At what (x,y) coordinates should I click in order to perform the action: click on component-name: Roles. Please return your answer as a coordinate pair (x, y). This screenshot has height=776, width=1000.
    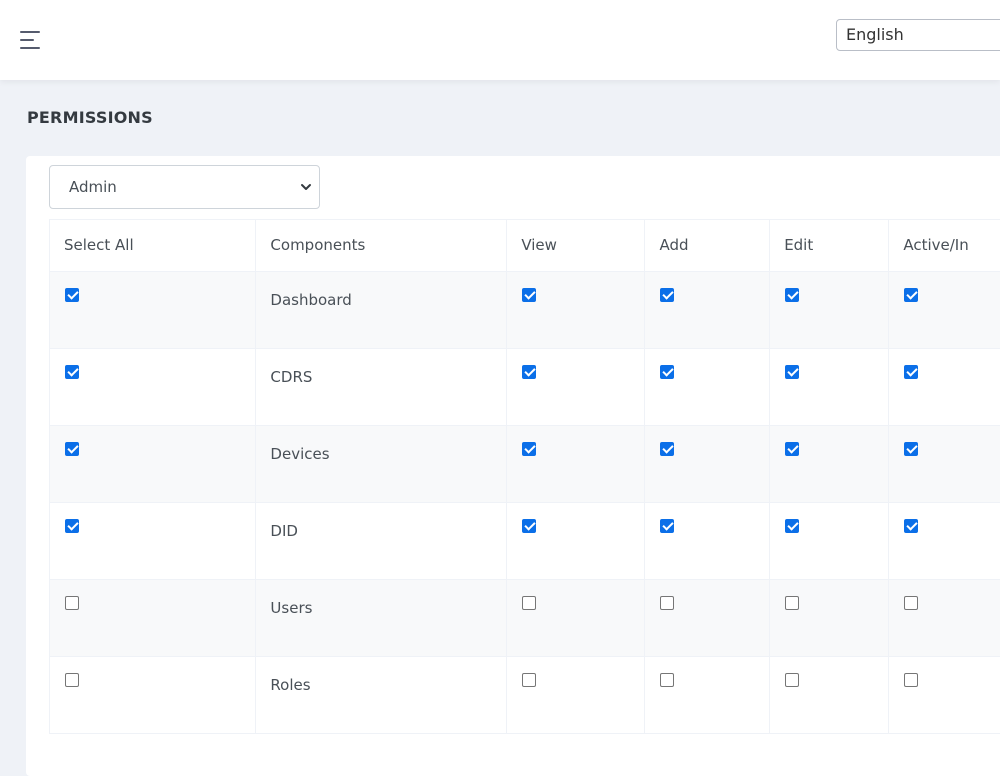
    Looking at the image, I should click on (381, 695).